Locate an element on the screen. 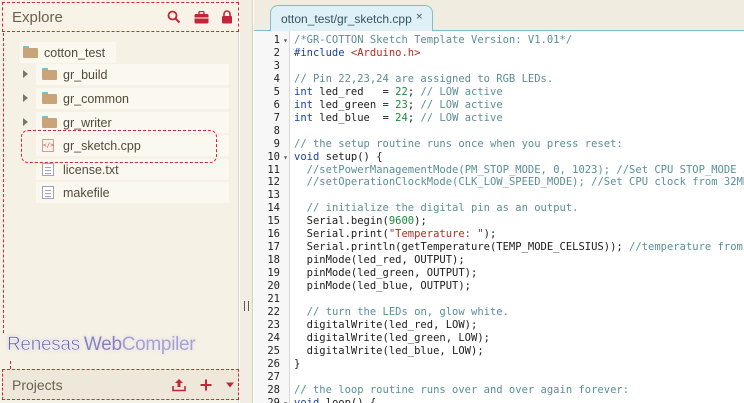 The image size is (744, 403). line-number: 15 is located at coordinates (273, 221).